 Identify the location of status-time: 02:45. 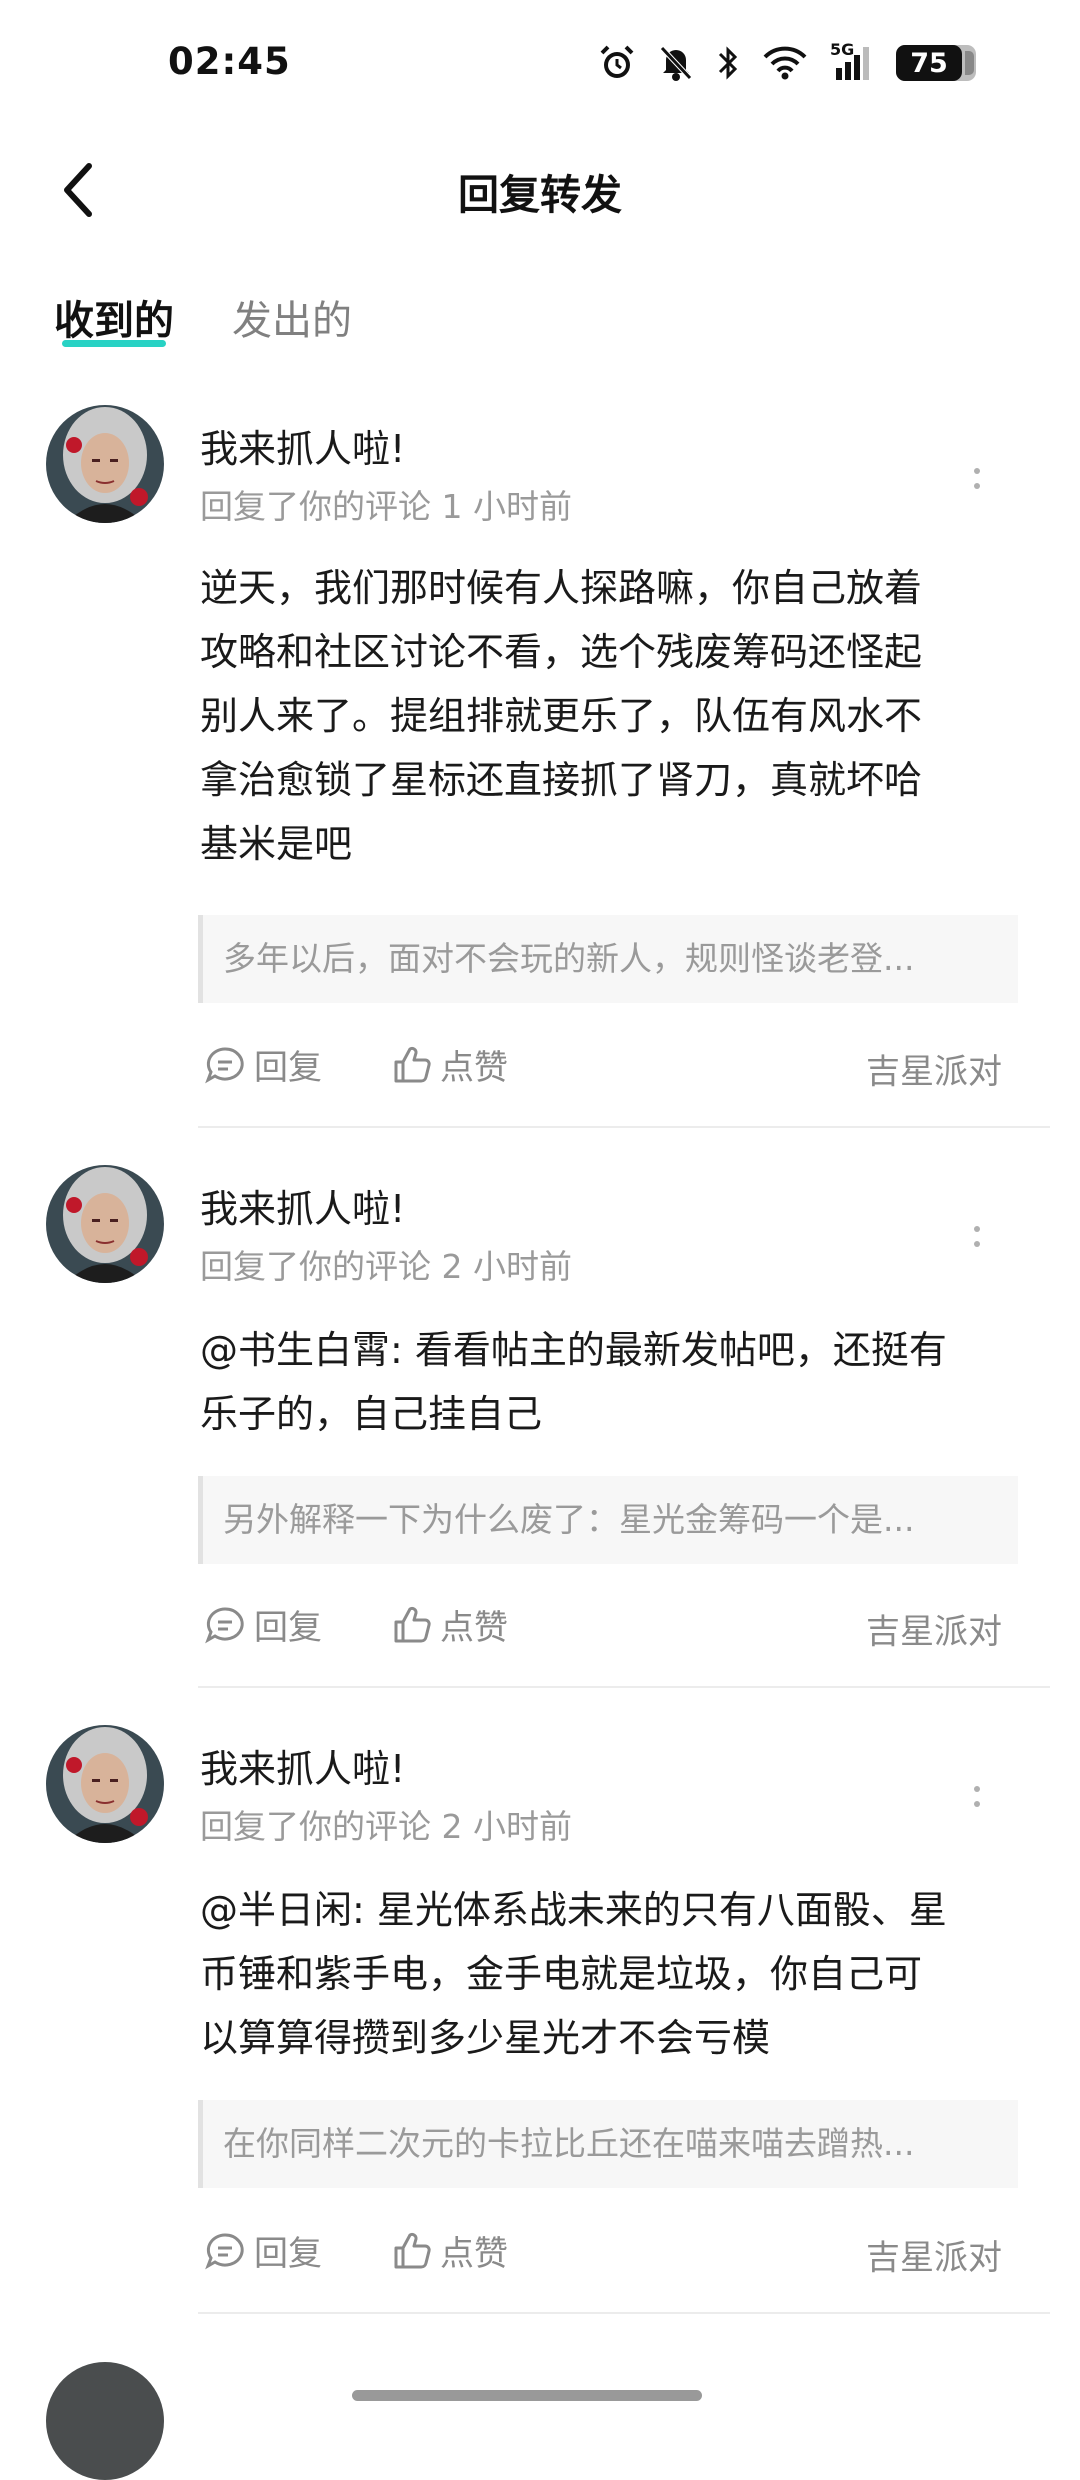
(229, 61).